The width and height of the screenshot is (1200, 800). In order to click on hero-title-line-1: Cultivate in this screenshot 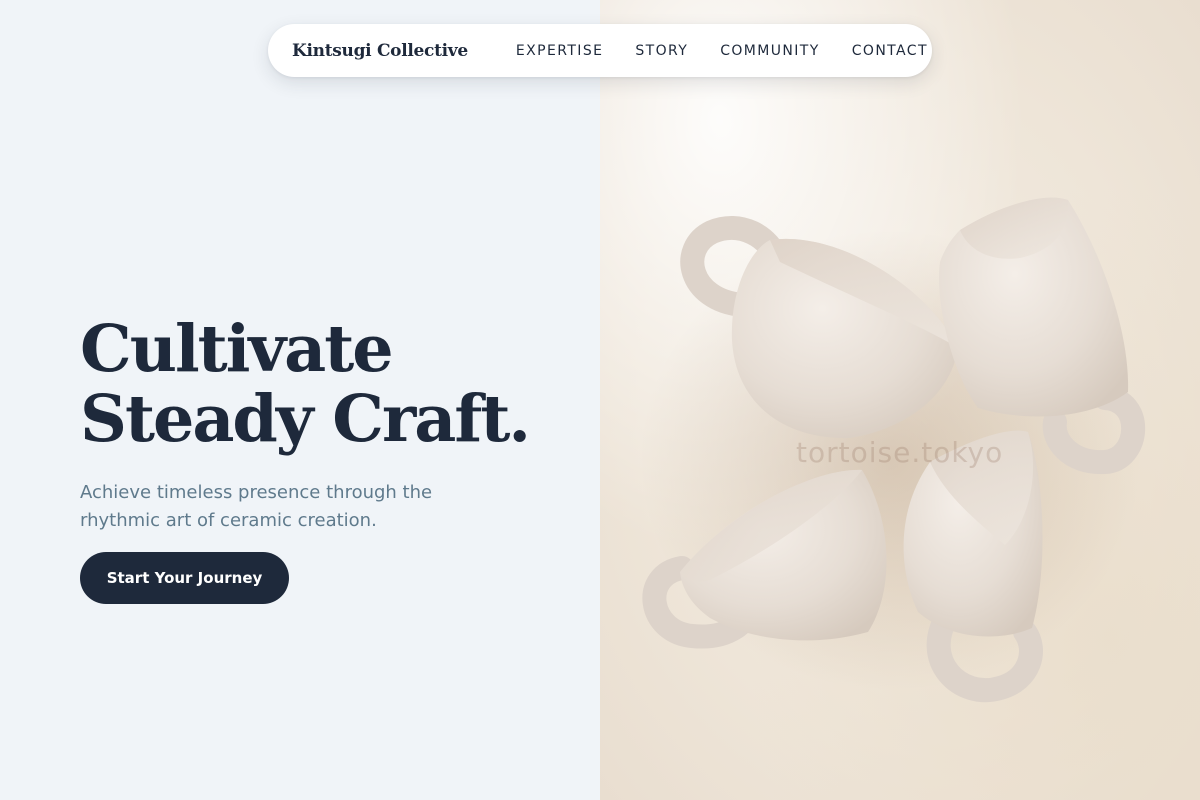, I will do `click(237, 349)`.